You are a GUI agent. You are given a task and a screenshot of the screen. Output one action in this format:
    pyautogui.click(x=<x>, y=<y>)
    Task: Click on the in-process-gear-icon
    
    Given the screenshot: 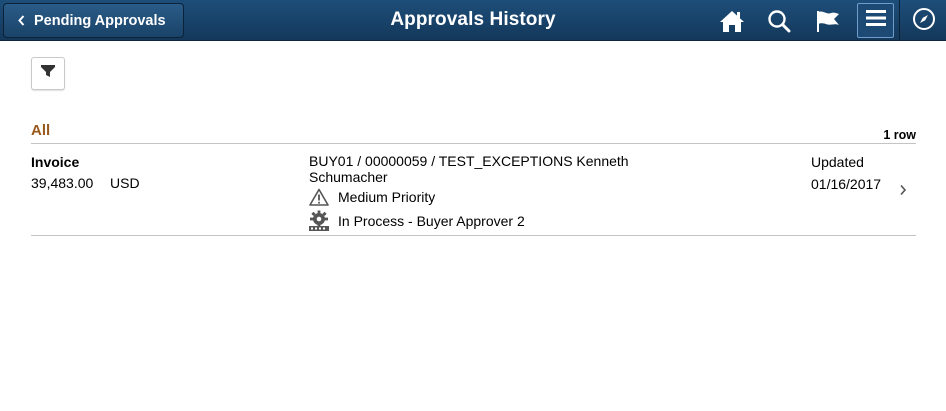 What is the action you would take?
    pyautogui.click(x=319, y=221)
    